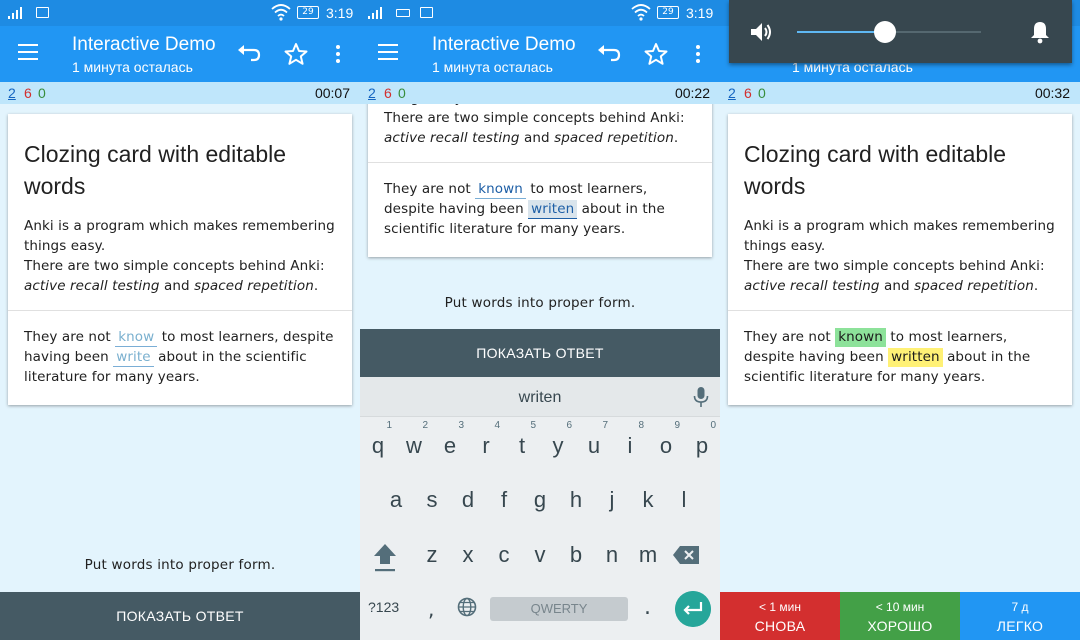 This screenshot has height=640, width=1080. I want to click on volume-slider-thumb, so click(885, 32).